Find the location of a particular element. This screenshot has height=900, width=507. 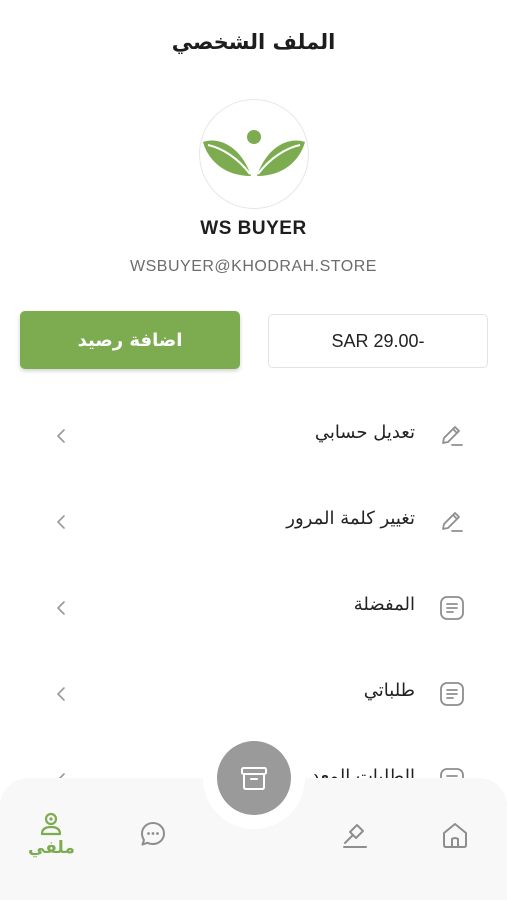

box-icon is located at coordinates (254, 778).